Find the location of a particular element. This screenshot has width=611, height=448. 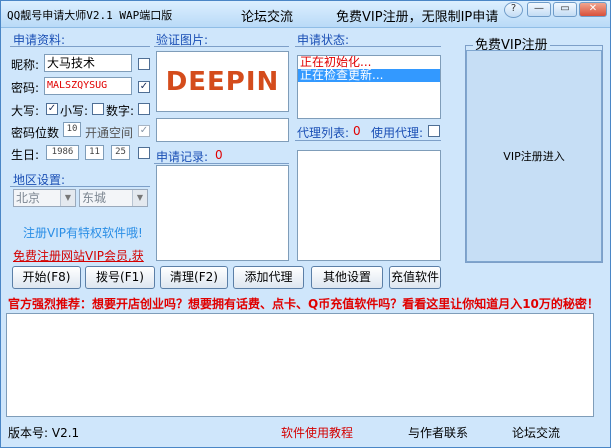

nickname-input: 大马技术 is located at coordinates (88, 63).